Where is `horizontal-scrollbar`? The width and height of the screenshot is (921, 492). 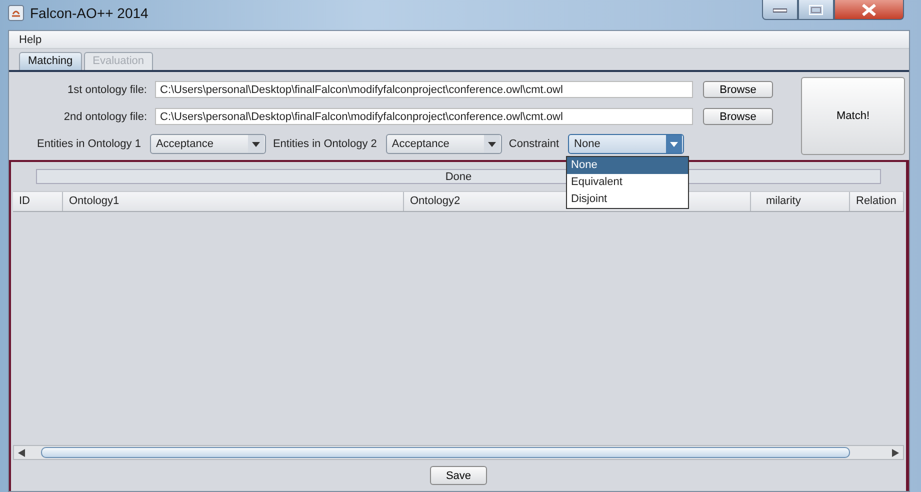
horizontal-scrollbar is located at coordinates (458, 452).